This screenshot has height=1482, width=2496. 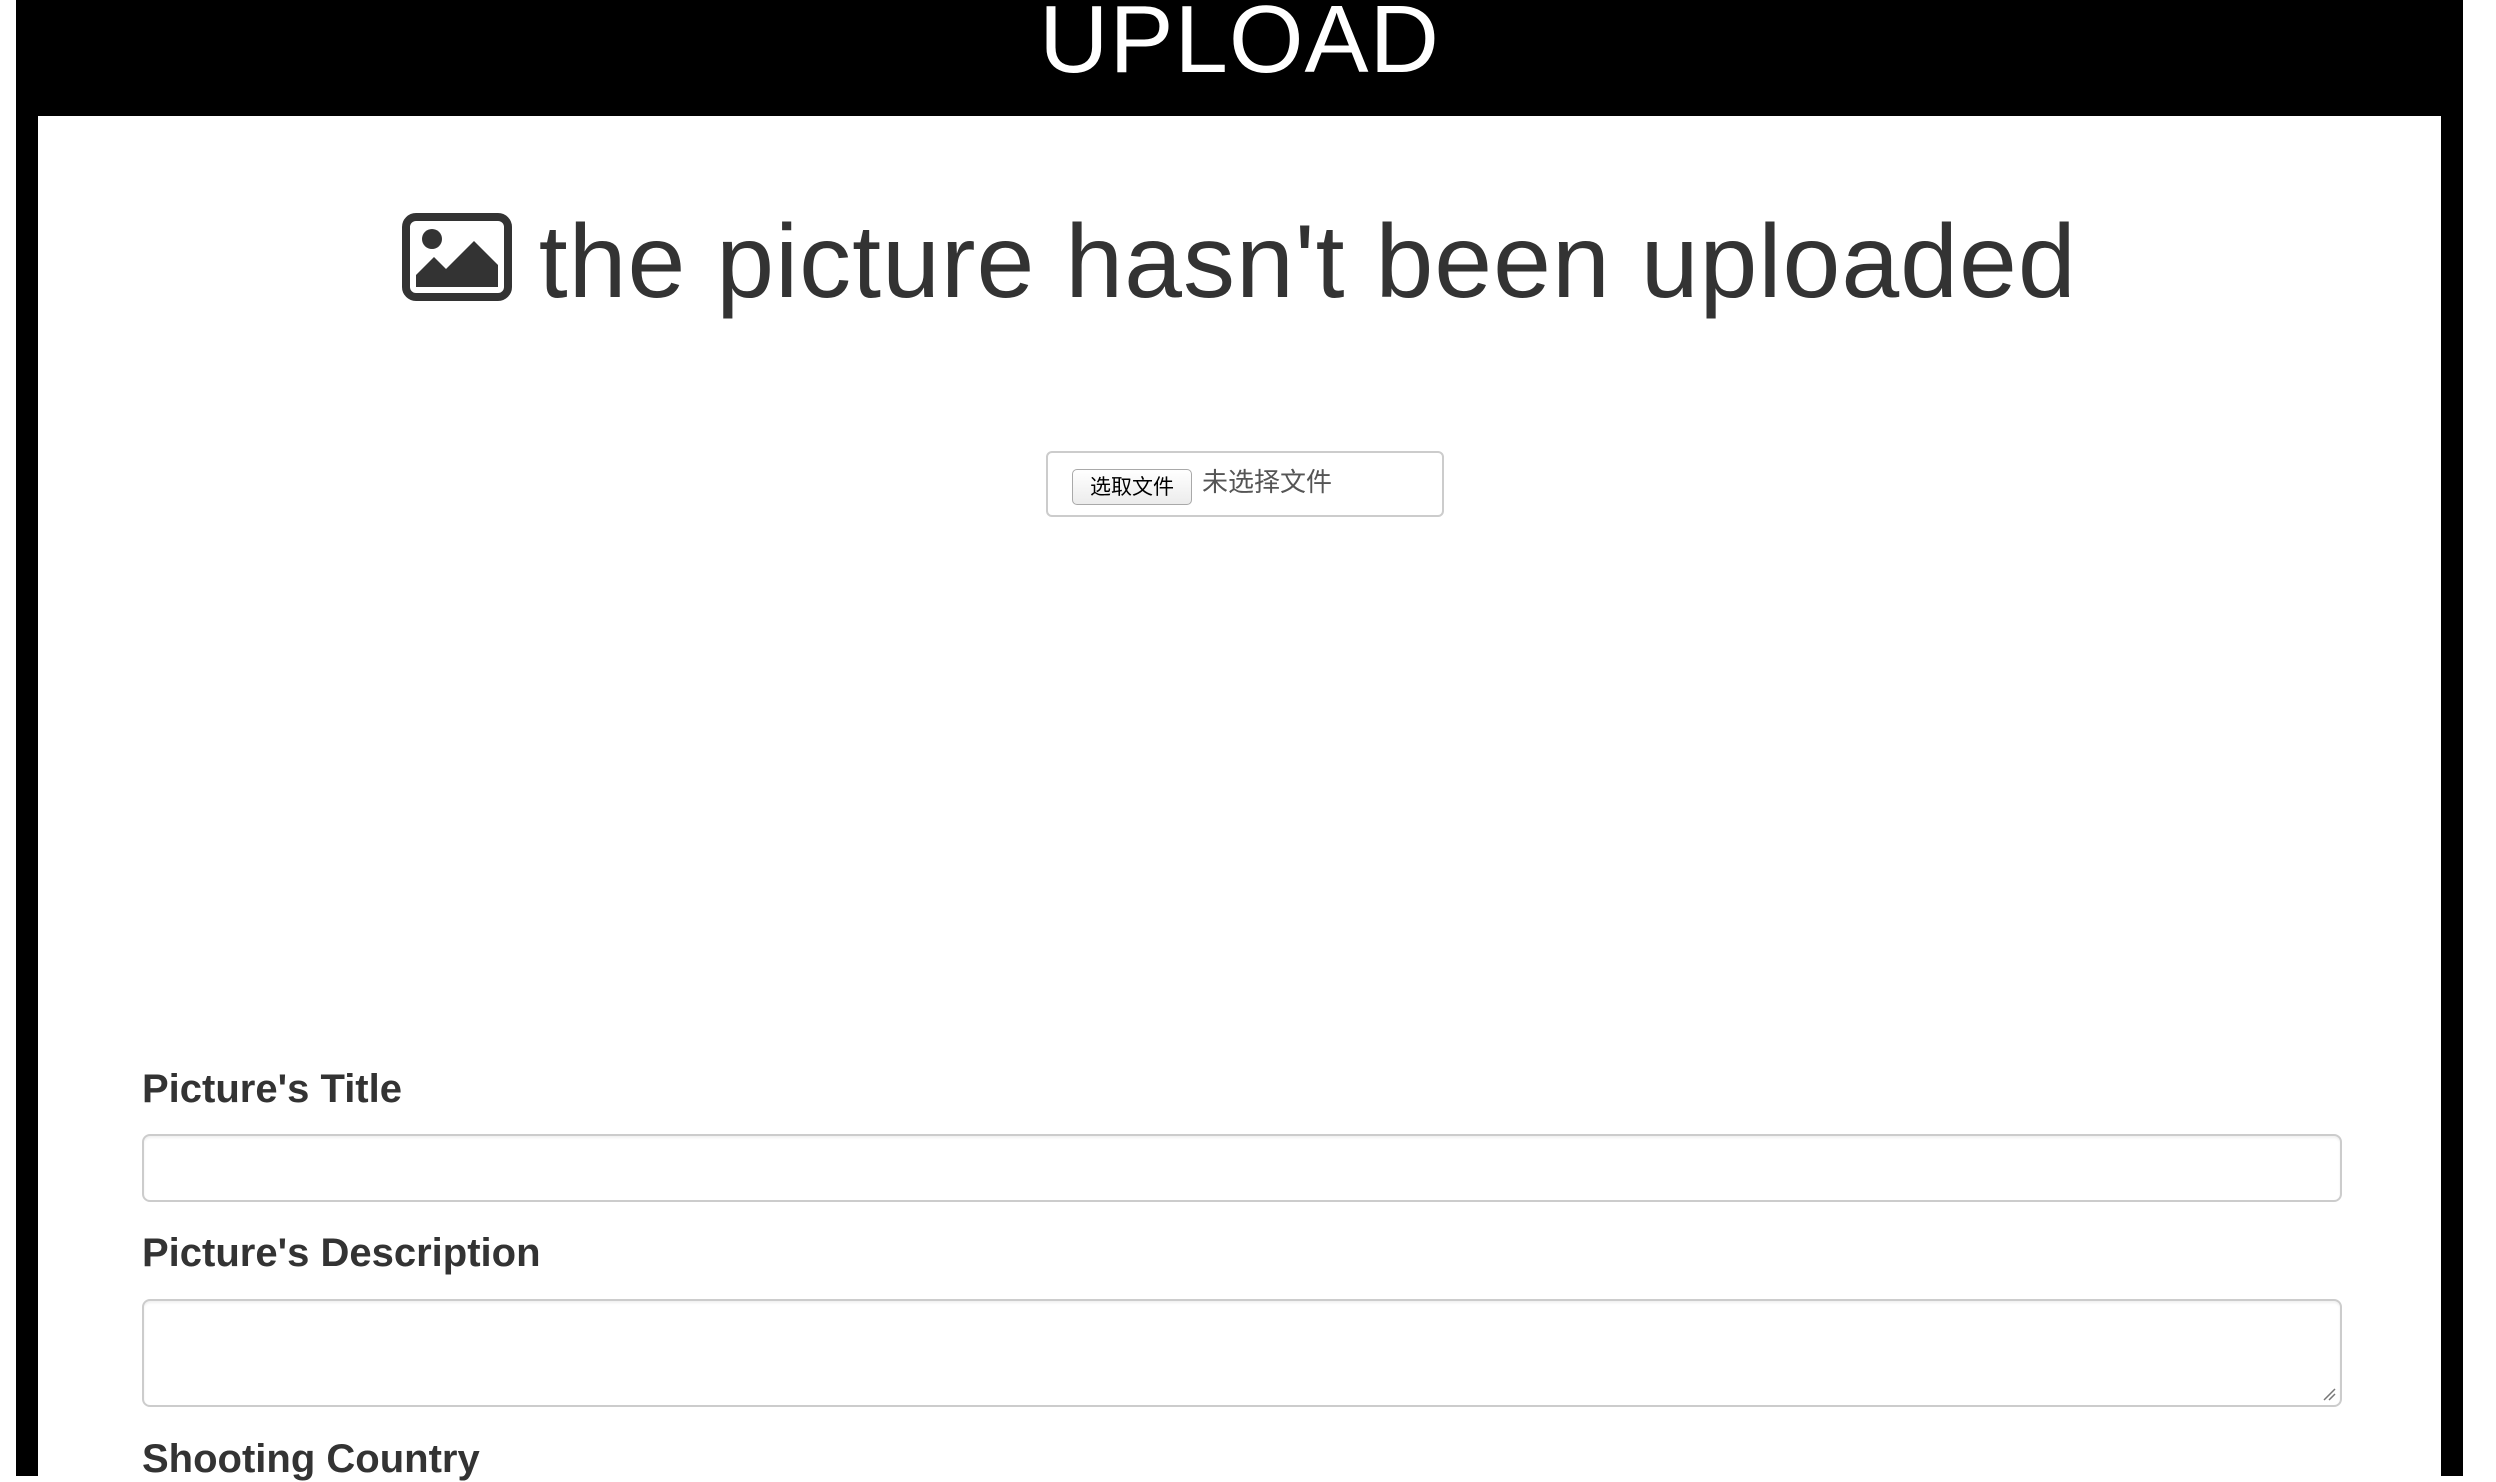 What do you see at coordinates (1267, 483) in the screenshot?
I see `file-status-text: 未选择文件` at bounding box center [1267, 483].